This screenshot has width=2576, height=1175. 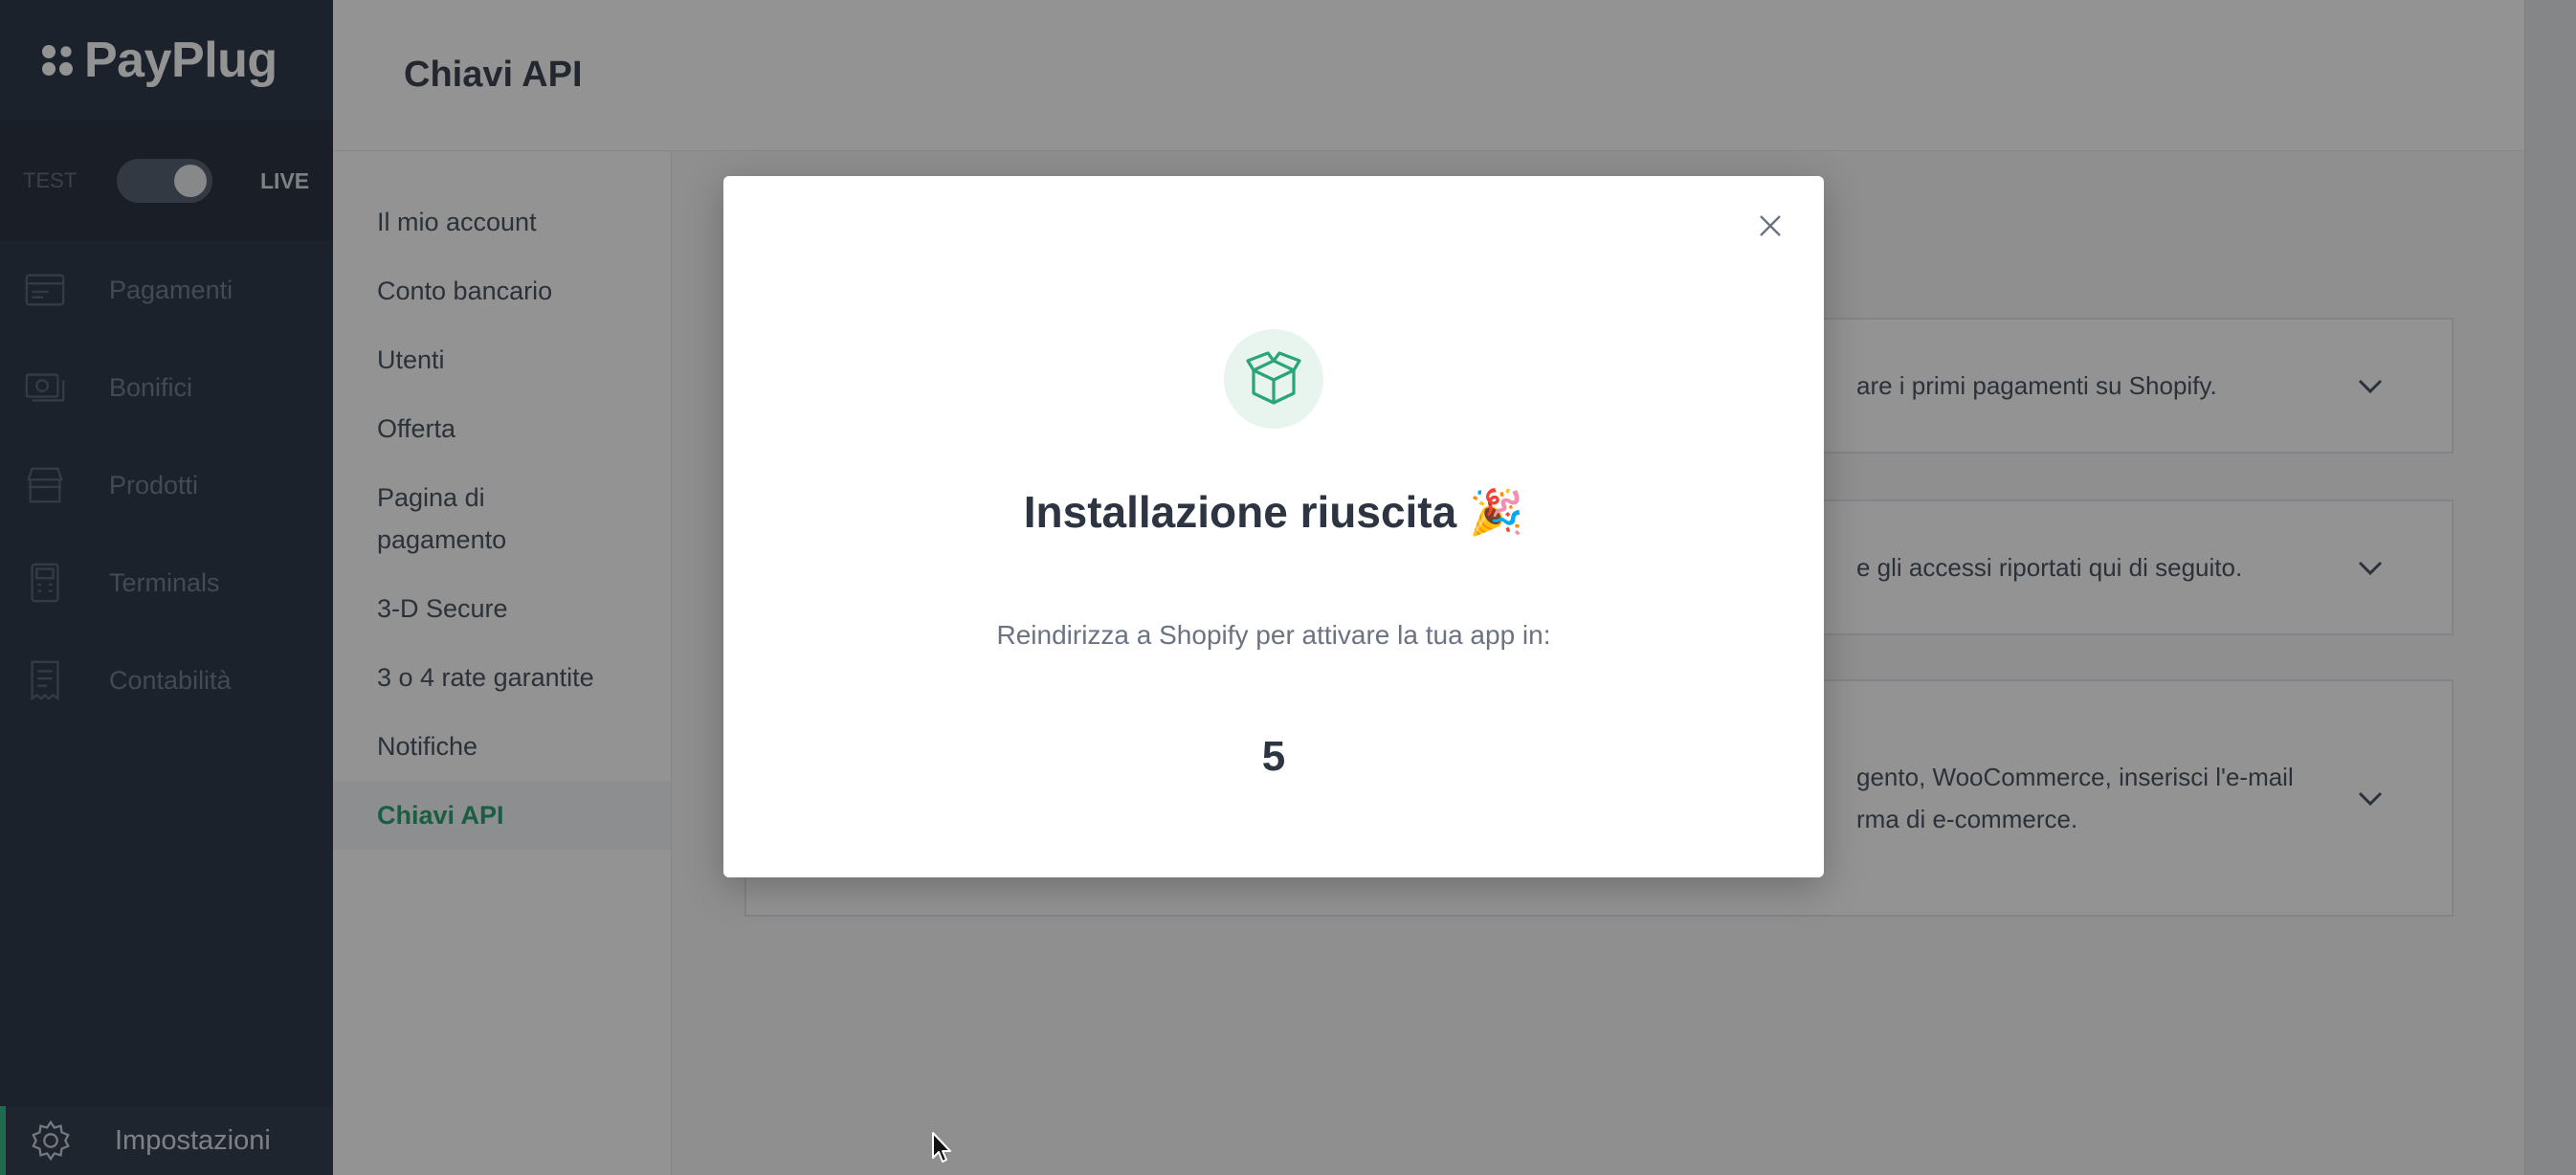 What do you see at coordinates (1273, 379) in the screenshot?
I see `package-box-icon` at bounding box center [1273, 379].